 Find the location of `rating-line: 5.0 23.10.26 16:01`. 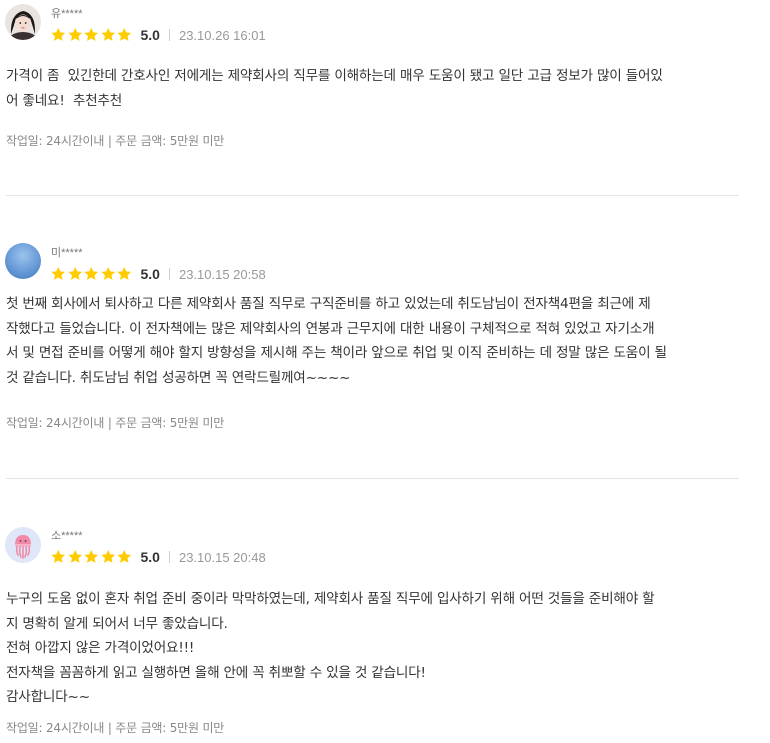

rating-line: 5.0 23.10.26 16:01 is located at coordinates (158, 35).